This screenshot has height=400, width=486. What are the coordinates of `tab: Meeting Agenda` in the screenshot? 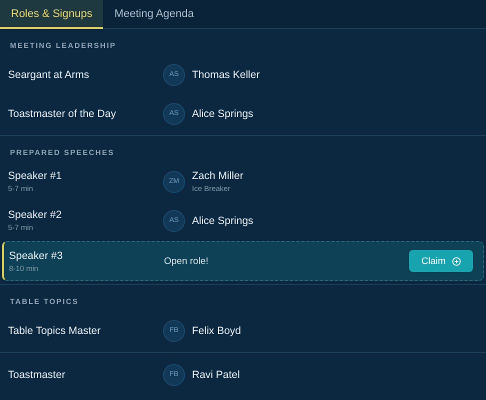 It's located at (154, 14).